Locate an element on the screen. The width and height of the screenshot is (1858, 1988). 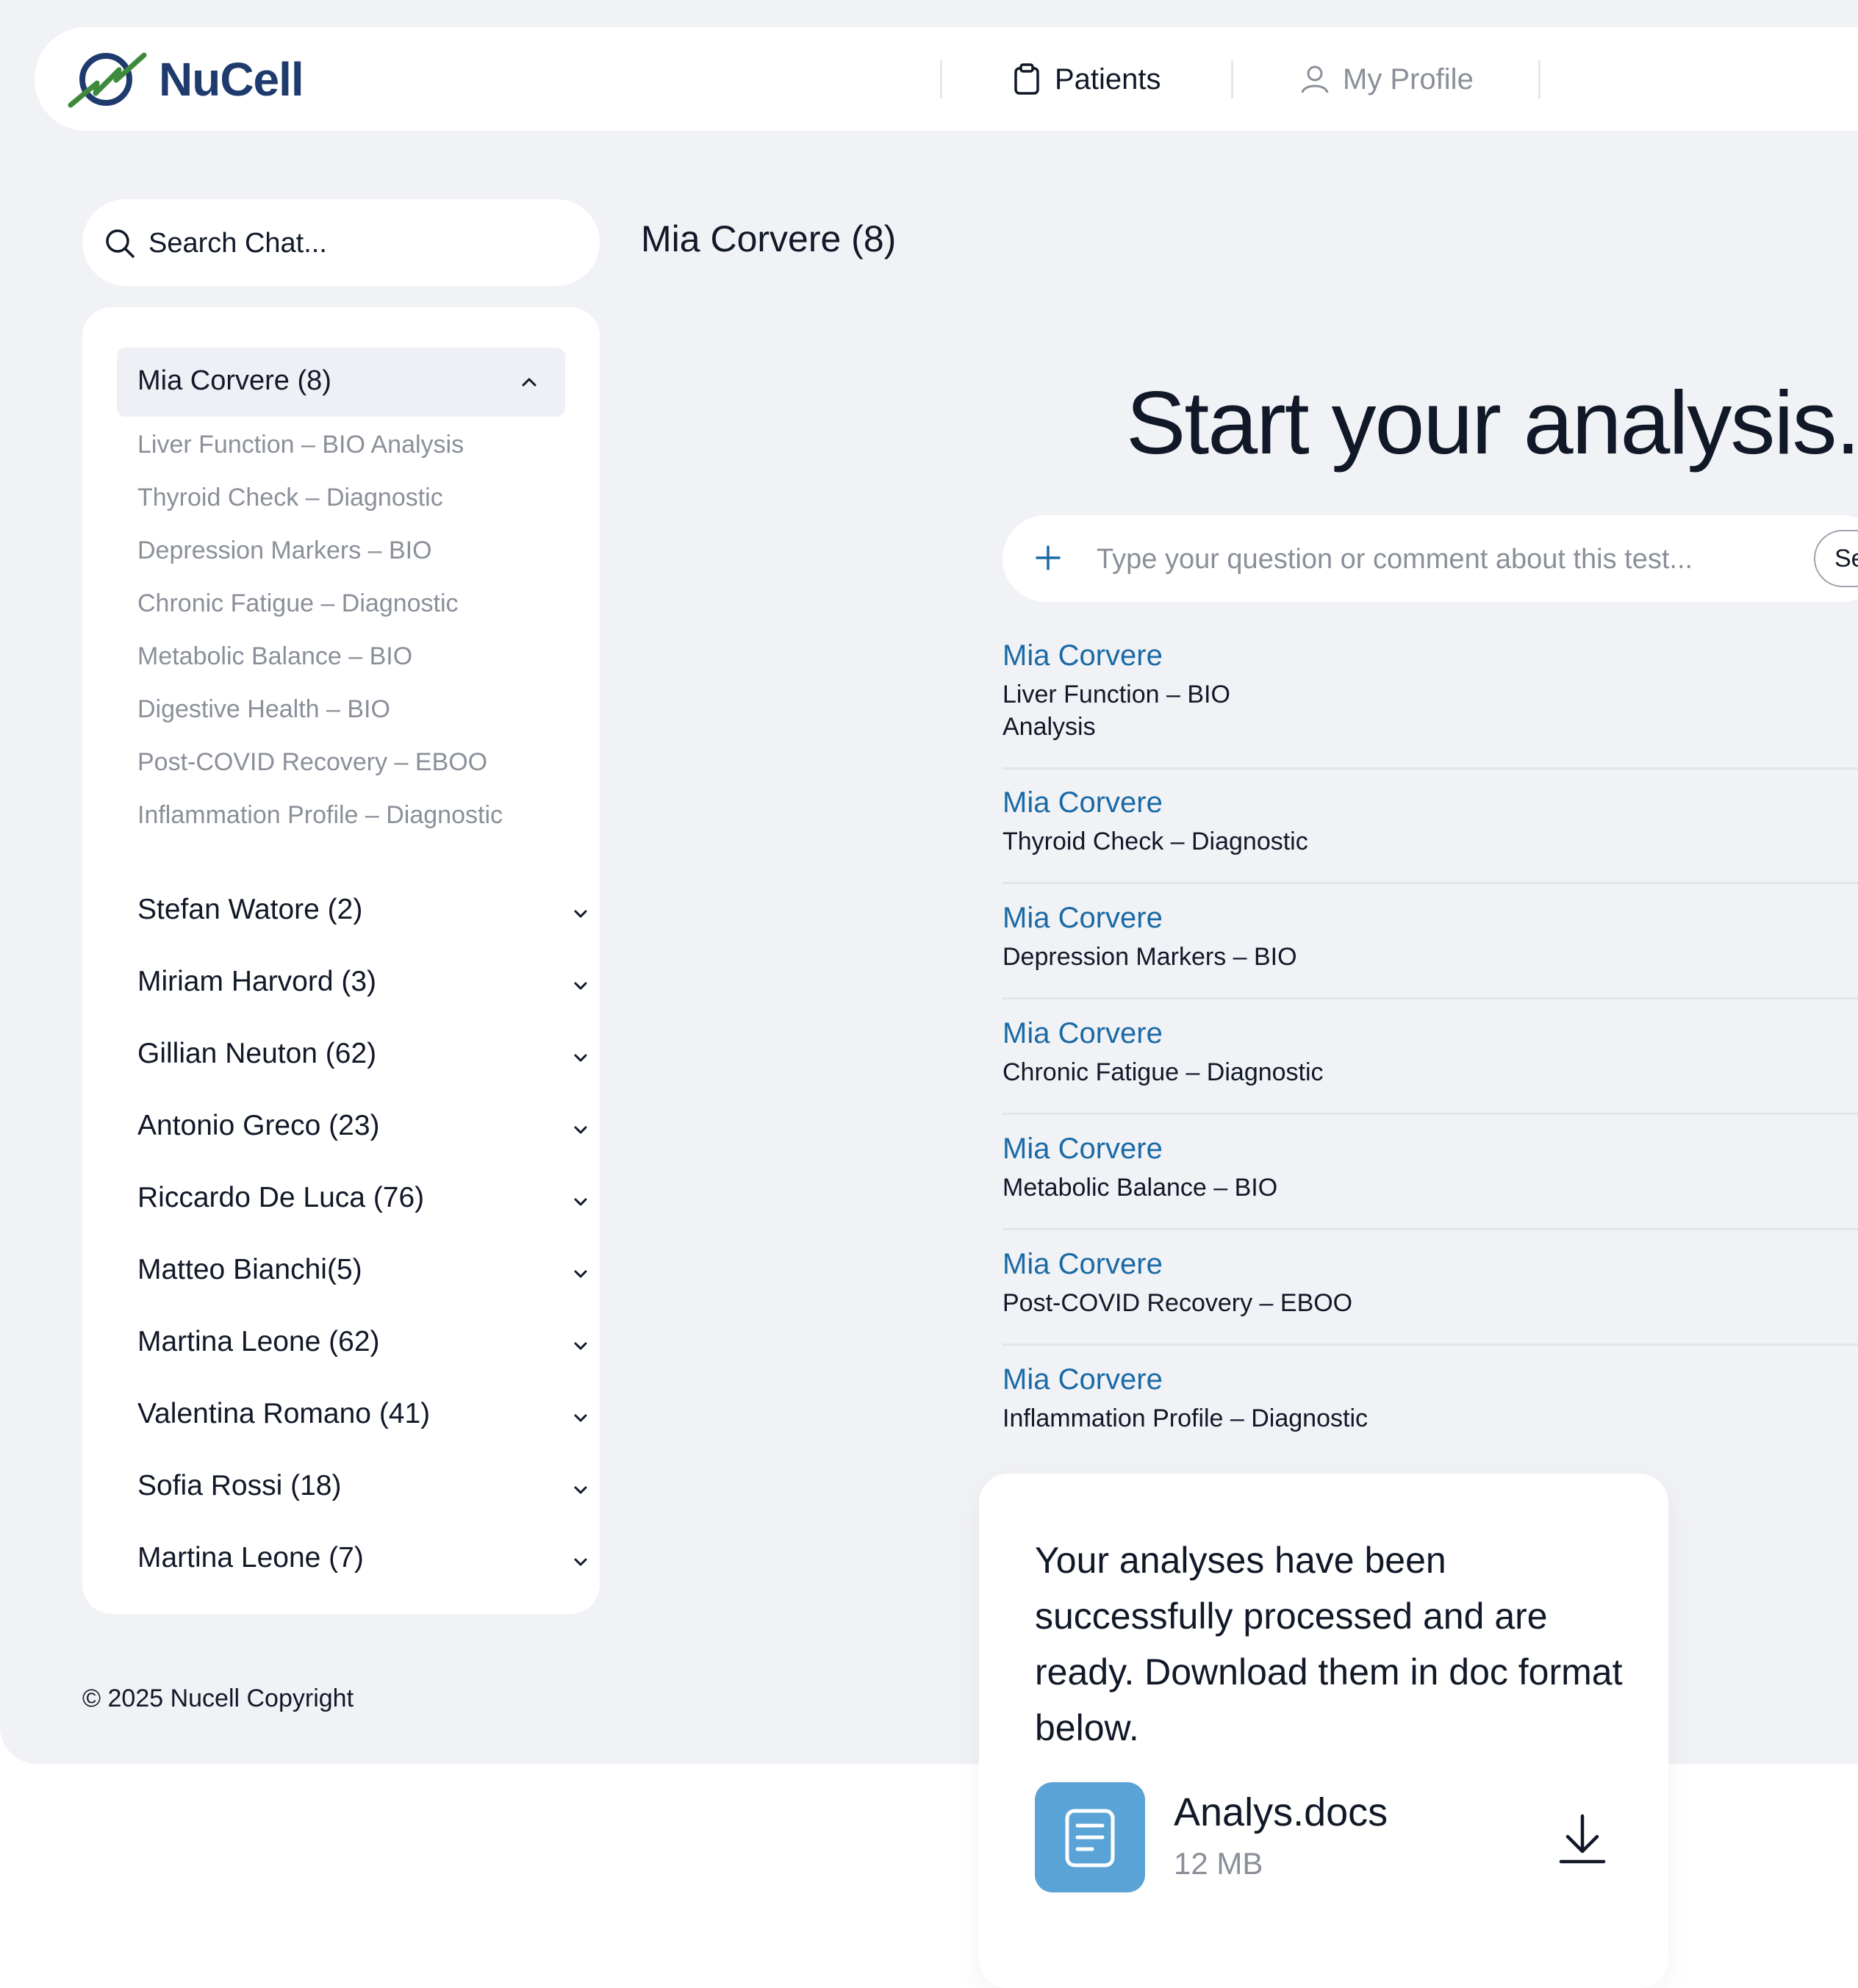
document-icon is located at coordinates (1090, 1838).